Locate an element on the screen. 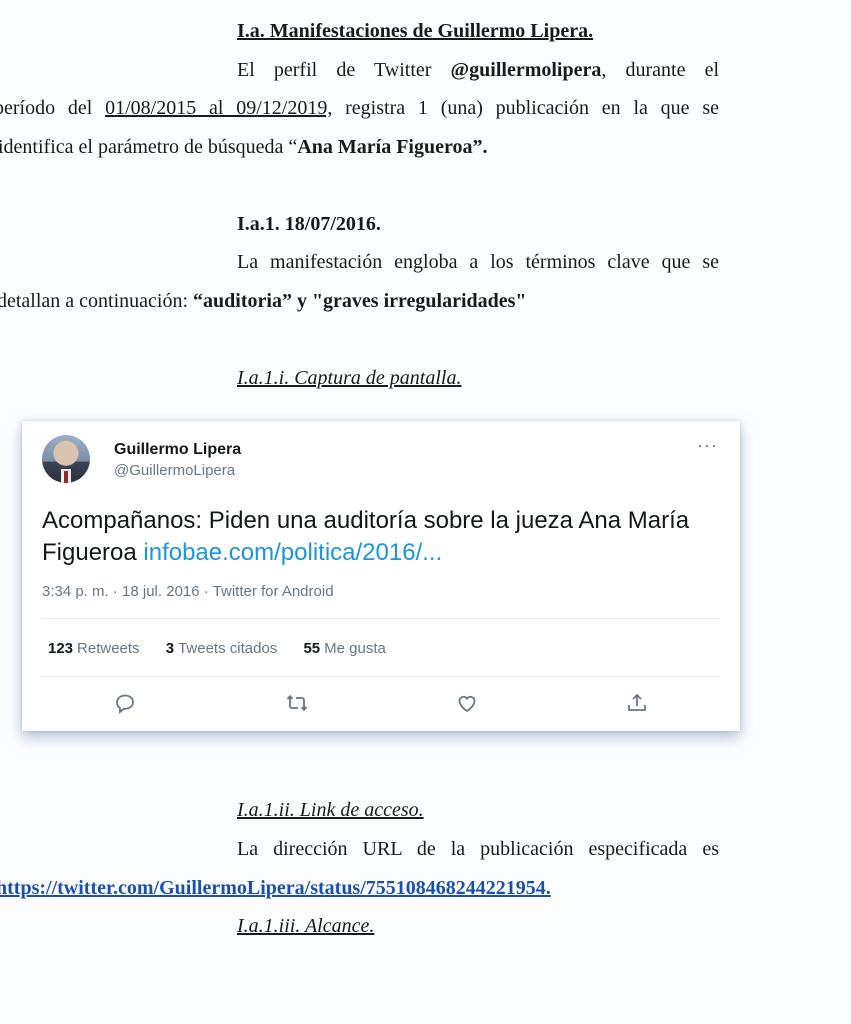 Image resolution: width=851 pixels, height=1024 pixels. tweet-author-handle: @GuillermoLipera is located at coordinates (174, 470).